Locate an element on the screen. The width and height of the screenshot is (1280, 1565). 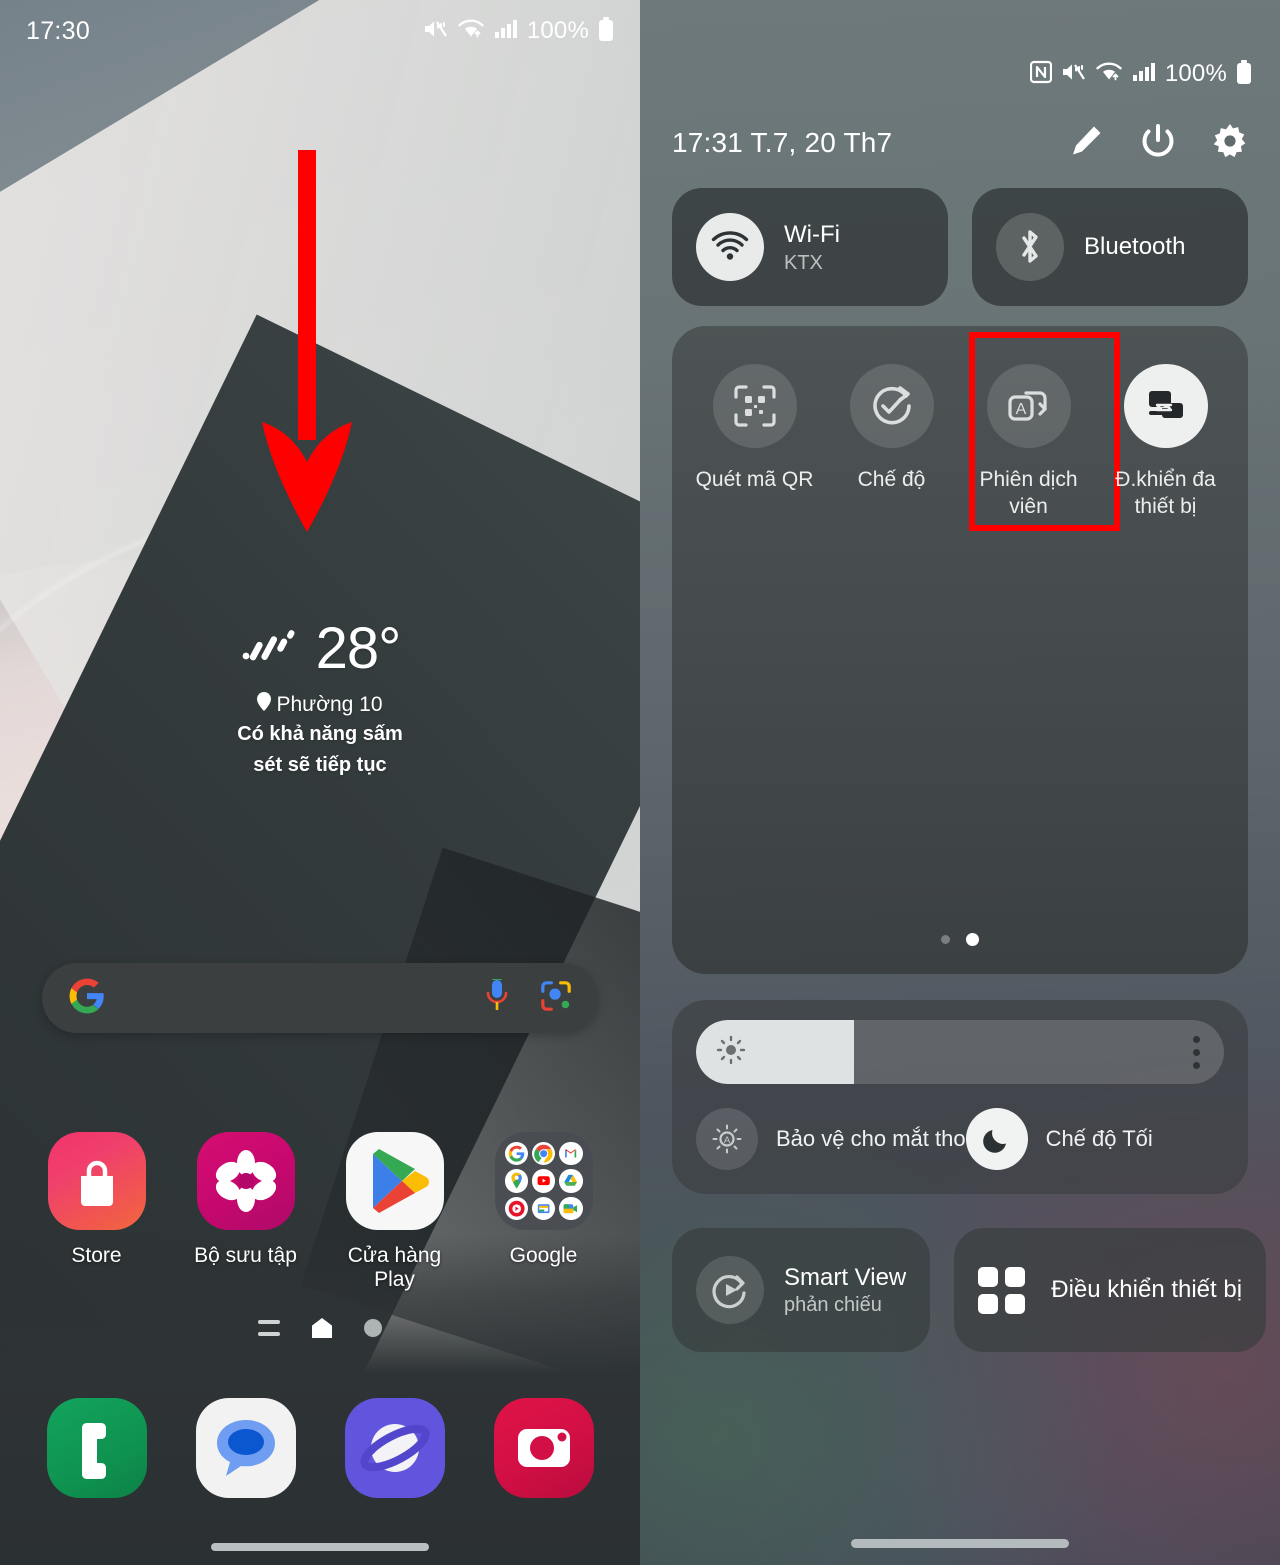
app-label: Bộ sưu tập is located at coordinates (245, 1255).